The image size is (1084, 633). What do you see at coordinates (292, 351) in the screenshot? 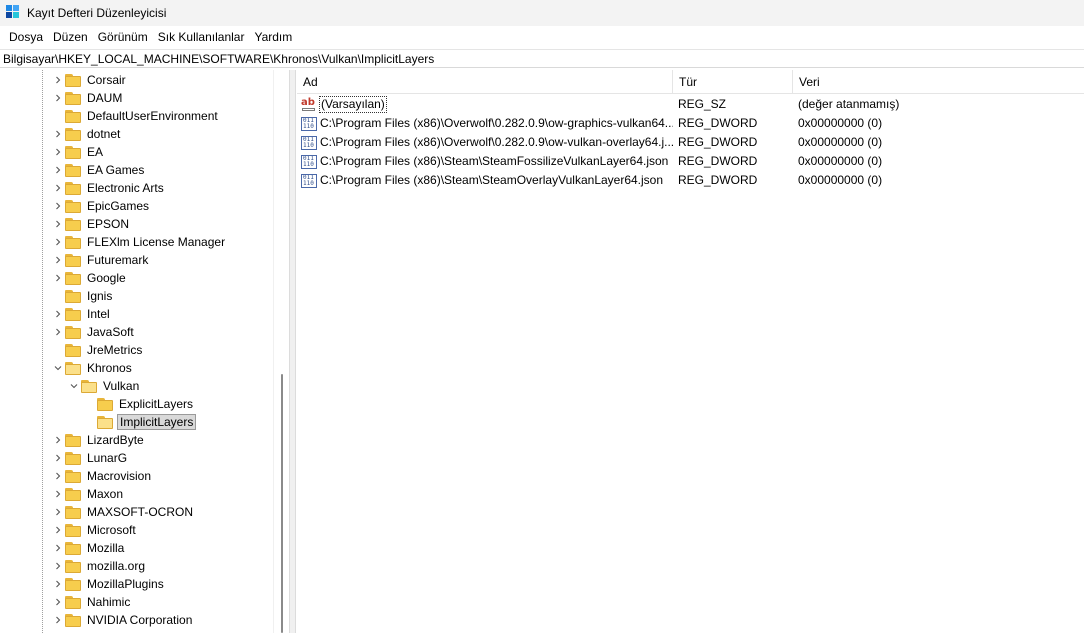
I see `pane-splitter` at bounding box center [292, 351].